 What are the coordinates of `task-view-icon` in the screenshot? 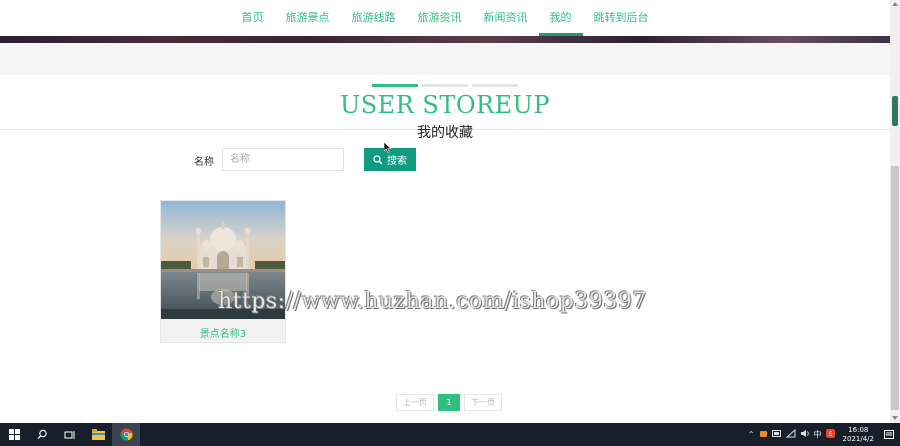 It's located at (70, 434).